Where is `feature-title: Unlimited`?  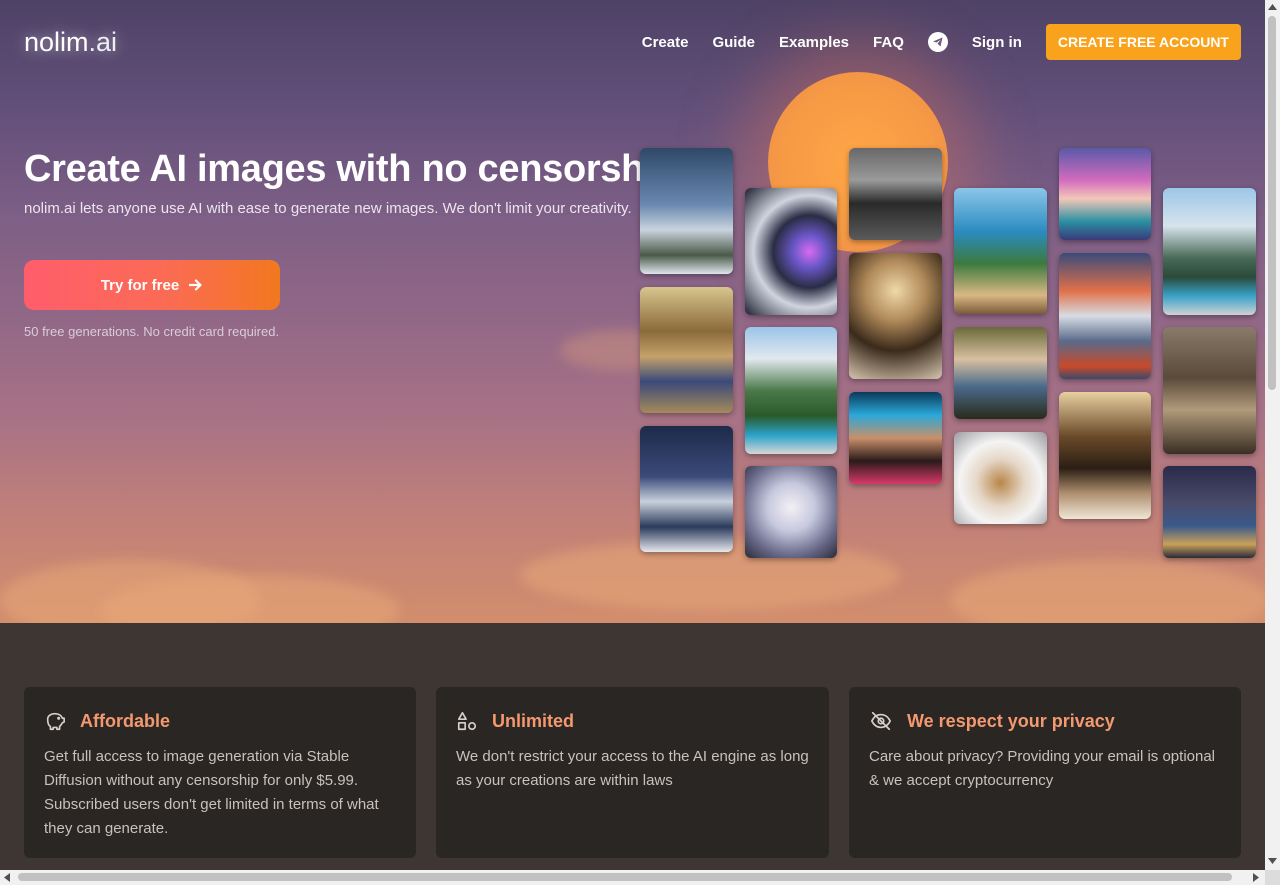
feature-title: Unlimited is located at coordinates (533, 720).